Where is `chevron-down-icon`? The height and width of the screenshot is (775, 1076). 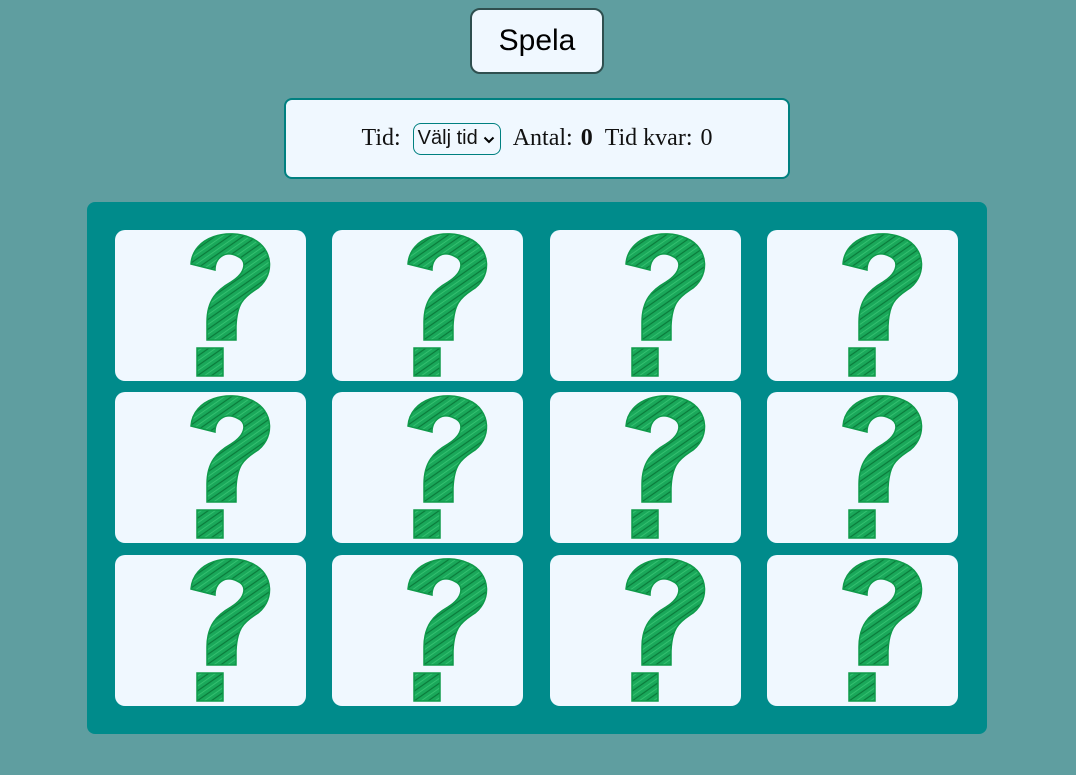 chevron-down-icon is located at coordinates (488, 139).